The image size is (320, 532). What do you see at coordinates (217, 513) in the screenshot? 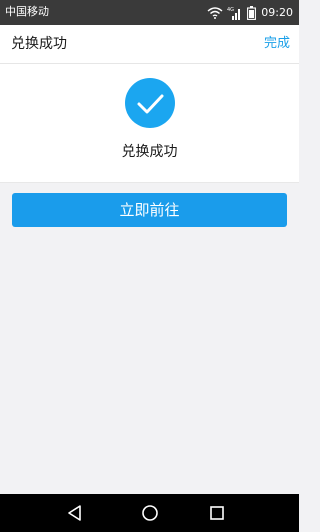
I see `recent-apps-square-icon` at bounding box center [217, 513].